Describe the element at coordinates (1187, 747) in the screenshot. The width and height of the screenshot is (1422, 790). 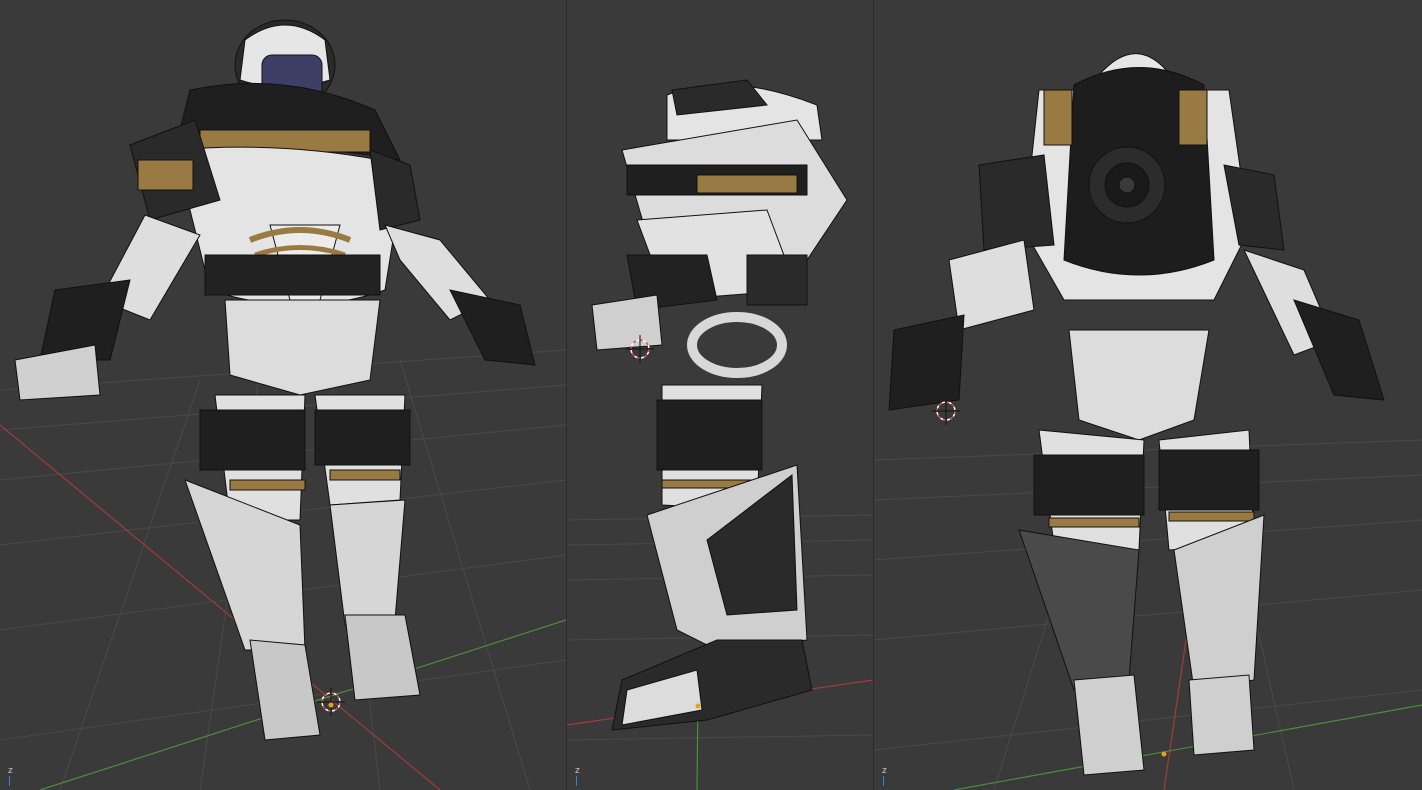
I see `y-axis-line` at that location.